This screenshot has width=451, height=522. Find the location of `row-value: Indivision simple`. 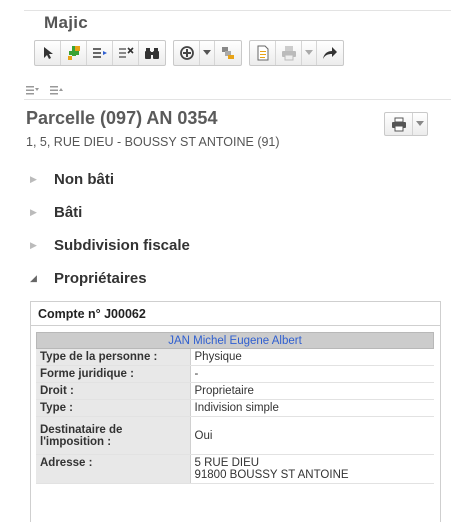

row-value: Indivision simple is located at coordinates (312, 408).